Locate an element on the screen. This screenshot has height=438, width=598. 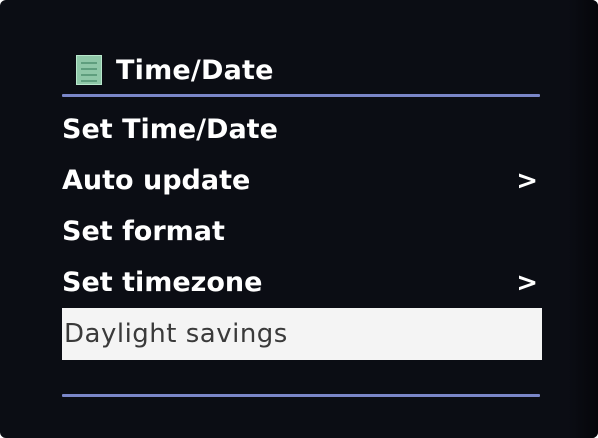
screen-bezel is located at coordinates (583, 219).